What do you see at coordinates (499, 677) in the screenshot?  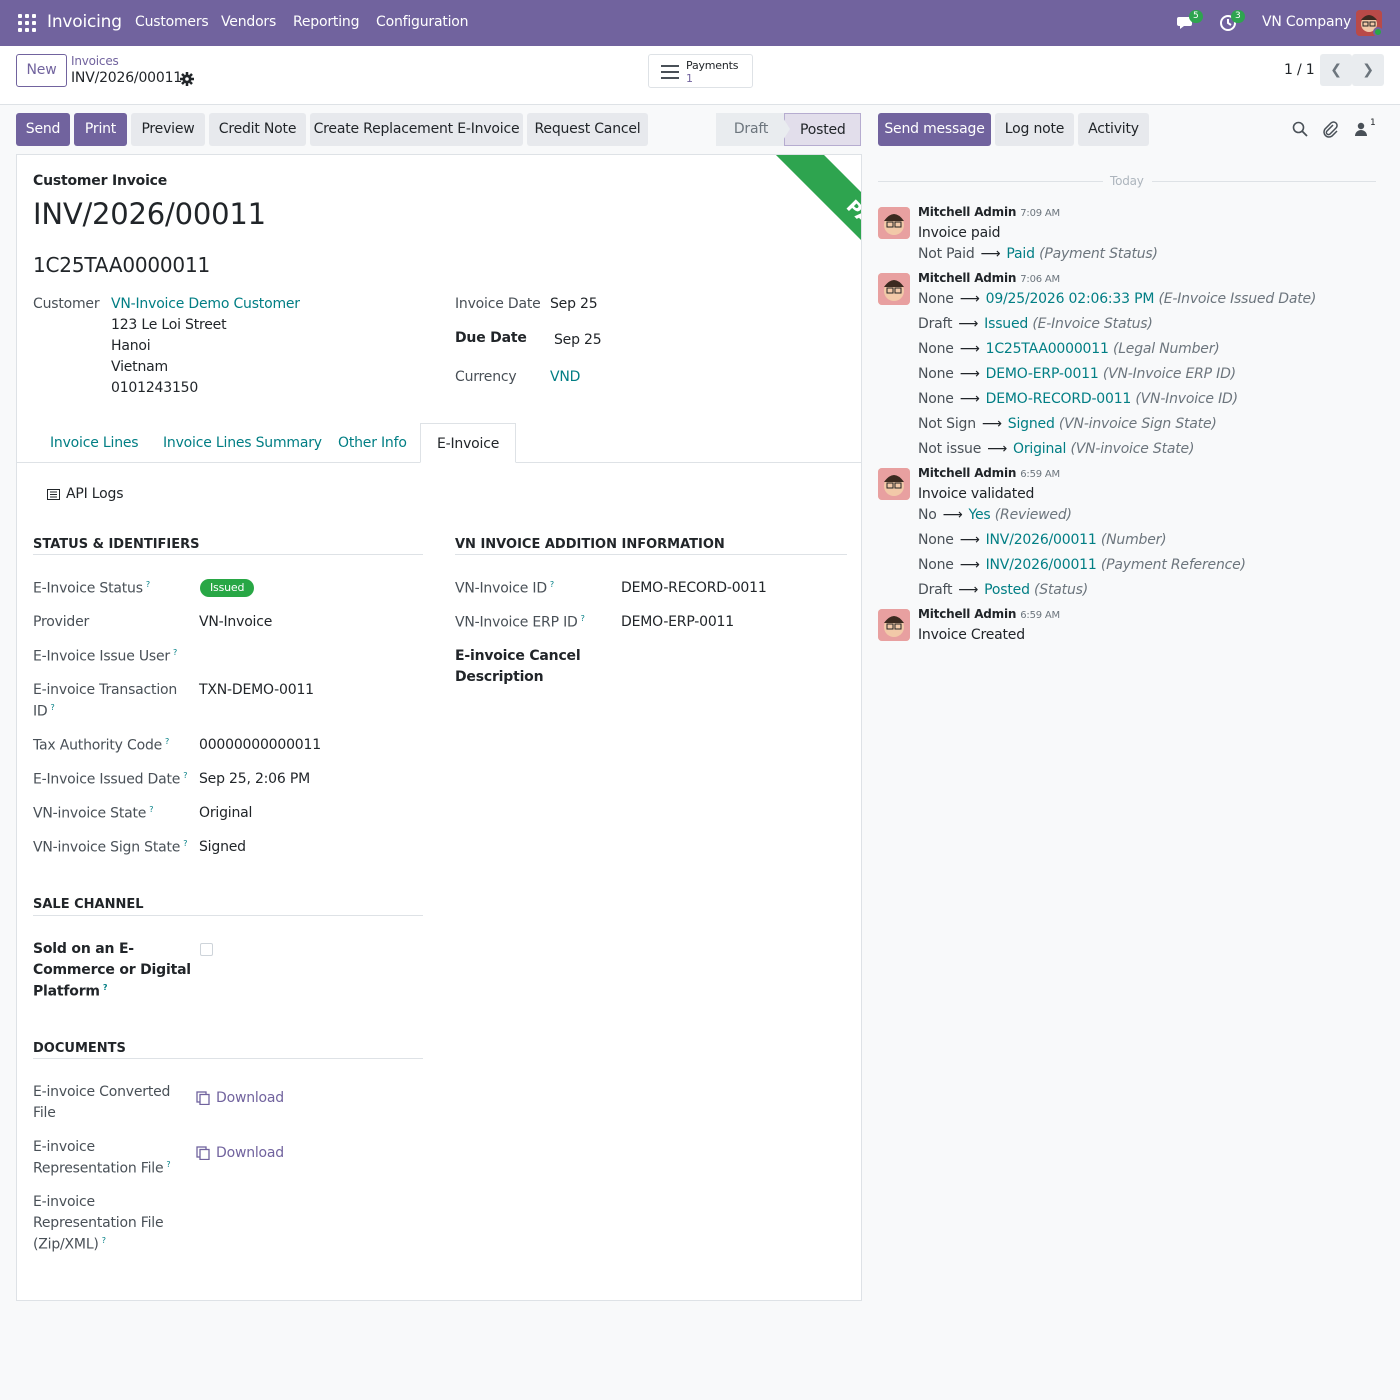 I see `cancel-description-label-line2: Description` at bounding box center [499, 677].